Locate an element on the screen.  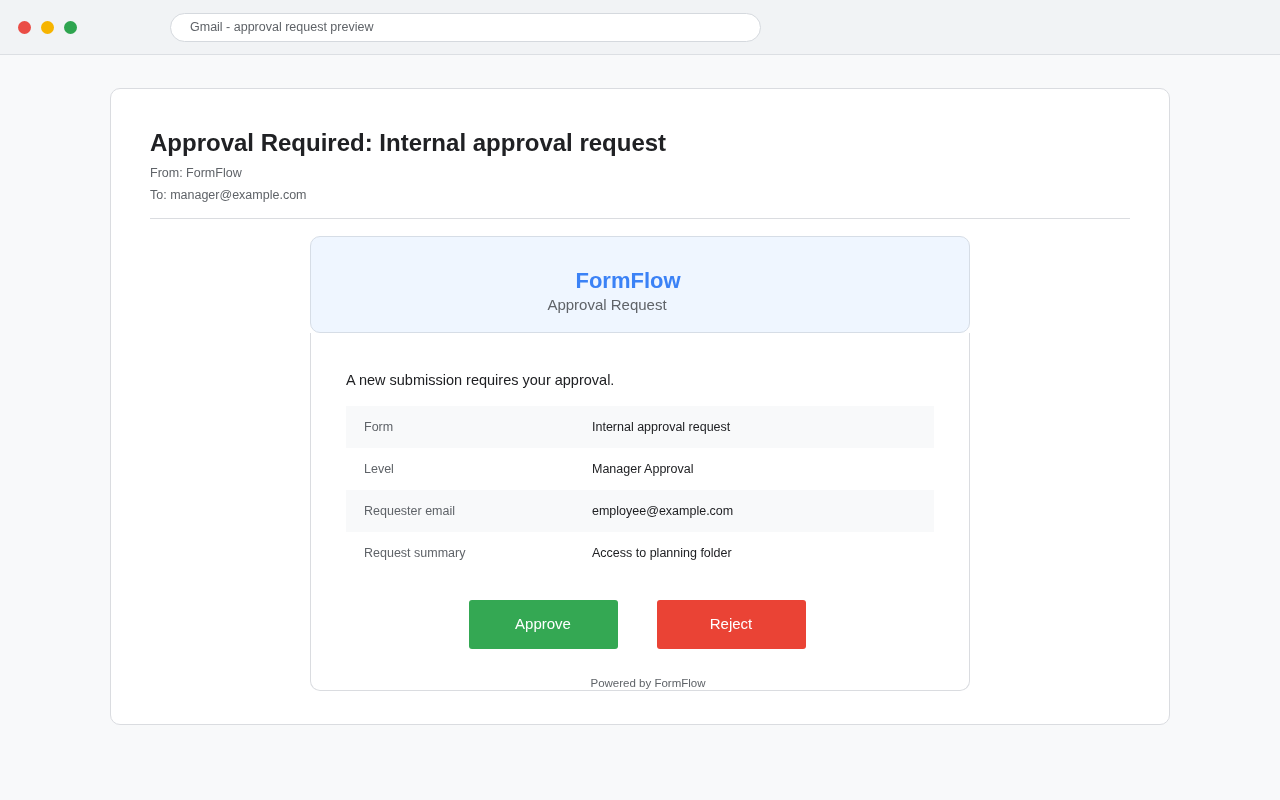
header-subtitle: Approval Request is located at coordinates (607, 305).